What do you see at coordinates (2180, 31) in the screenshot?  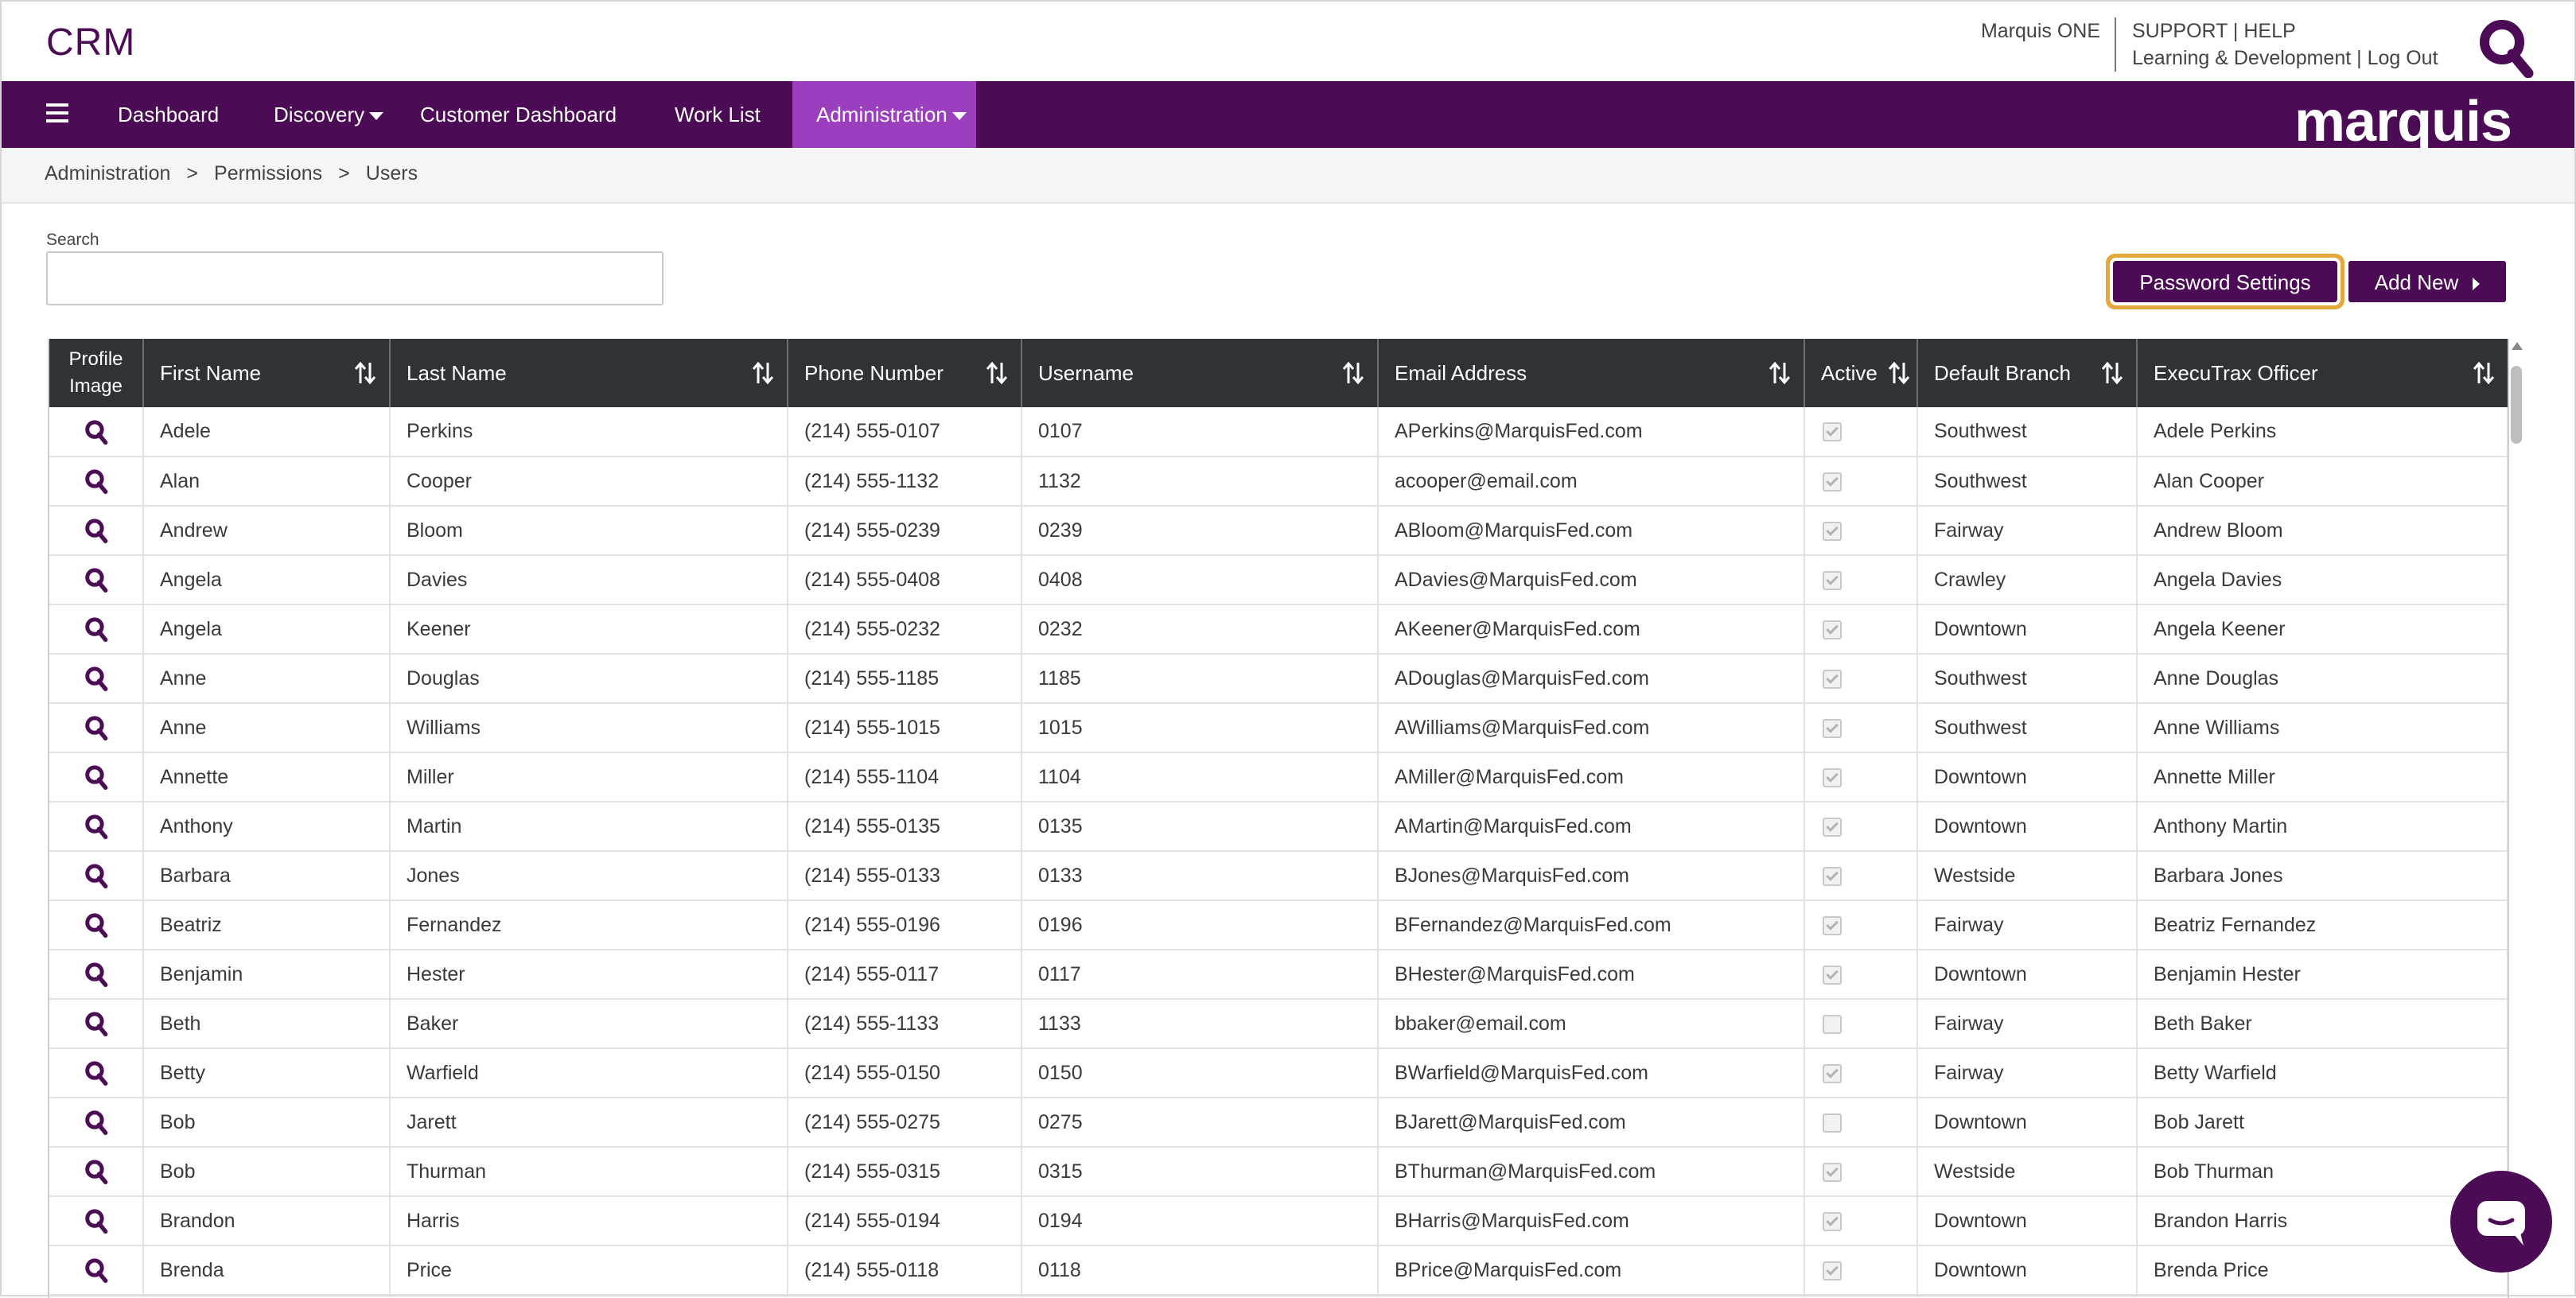 I see `support-link: SUPPORT` at bounding box center [2180, 31].